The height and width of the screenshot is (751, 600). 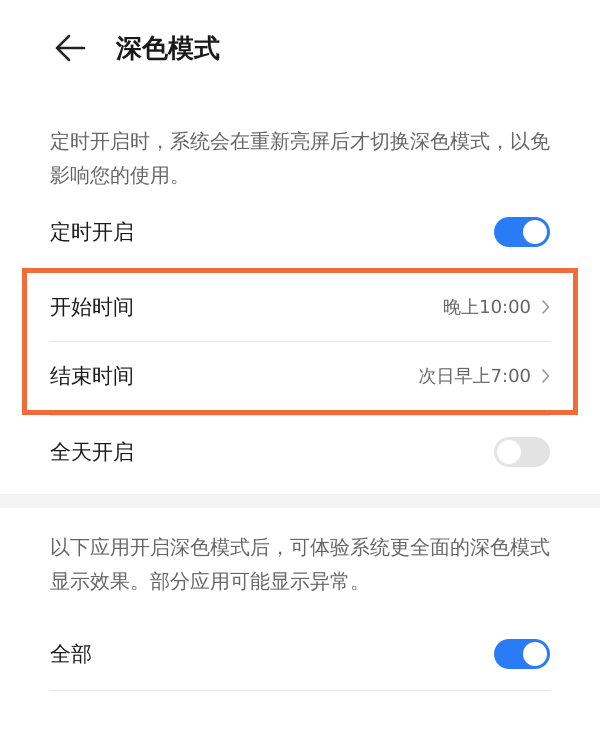 I want to click on description-text: 定时开启时，系统会在重新亮屏后才切换深色模式，以免影响您的使用。, so click(x=300, y=158).